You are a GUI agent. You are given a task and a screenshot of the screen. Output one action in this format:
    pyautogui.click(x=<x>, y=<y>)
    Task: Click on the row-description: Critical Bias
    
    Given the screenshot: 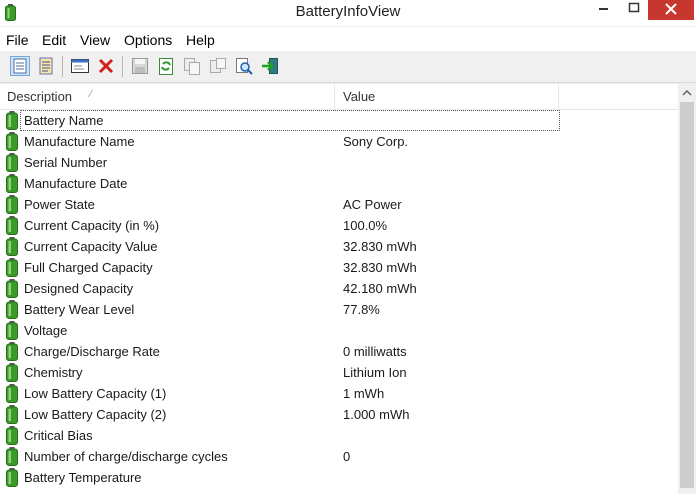 What is the action you would take?
    pyautogui.click(x=58, y=435)
    